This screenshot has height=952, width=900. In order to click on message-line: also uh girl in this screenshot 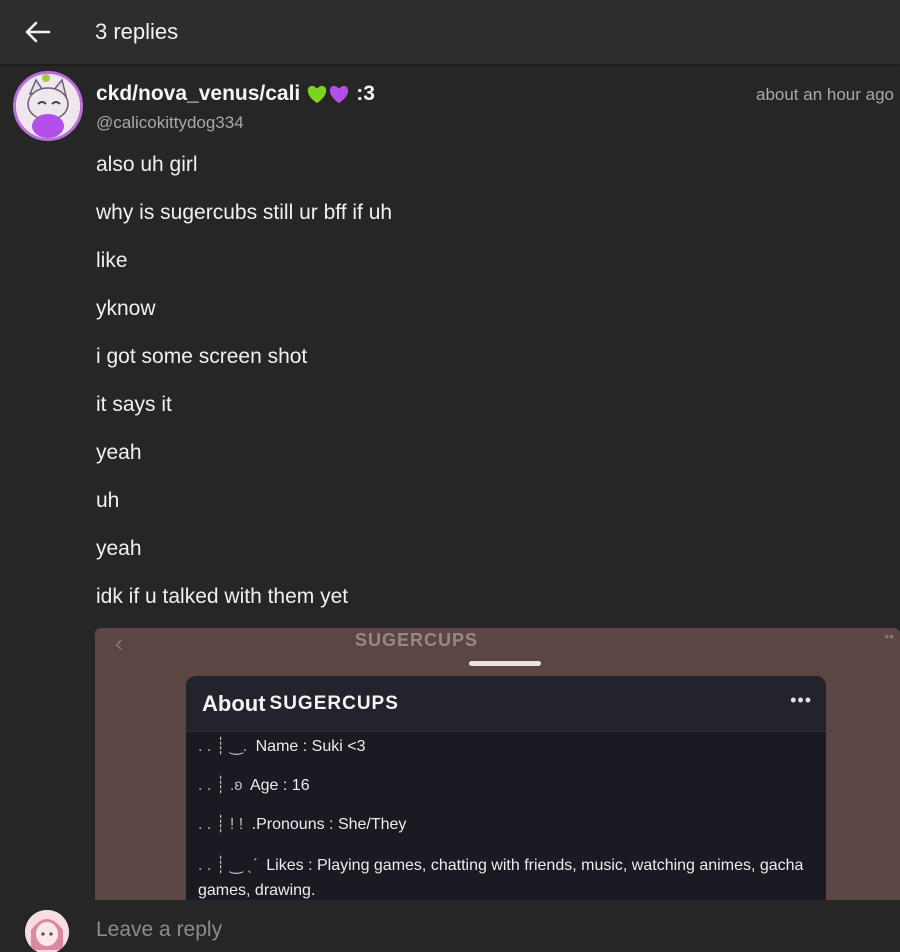, I will do `click(147, 164)`.